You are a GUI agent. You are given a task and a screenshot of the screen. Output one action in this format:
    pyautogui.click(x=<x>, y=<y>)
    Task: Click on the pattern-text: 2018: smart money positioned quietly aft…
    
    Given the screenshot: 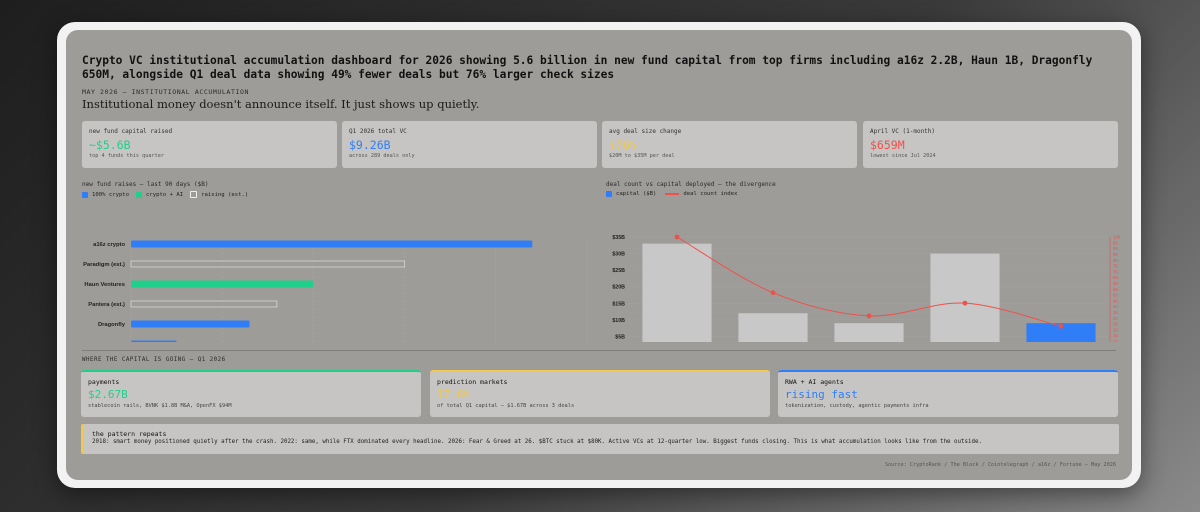 What is the action you would take?
    pyautogui.click(x=537, y=442)
    